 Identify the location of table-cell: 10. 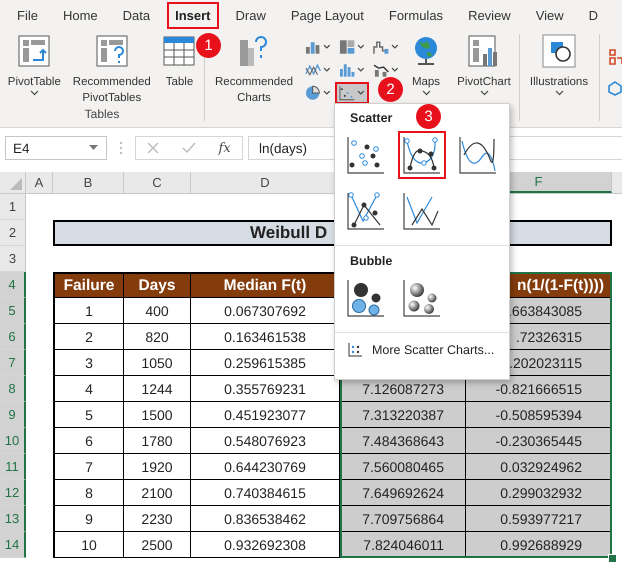
(88, 545).